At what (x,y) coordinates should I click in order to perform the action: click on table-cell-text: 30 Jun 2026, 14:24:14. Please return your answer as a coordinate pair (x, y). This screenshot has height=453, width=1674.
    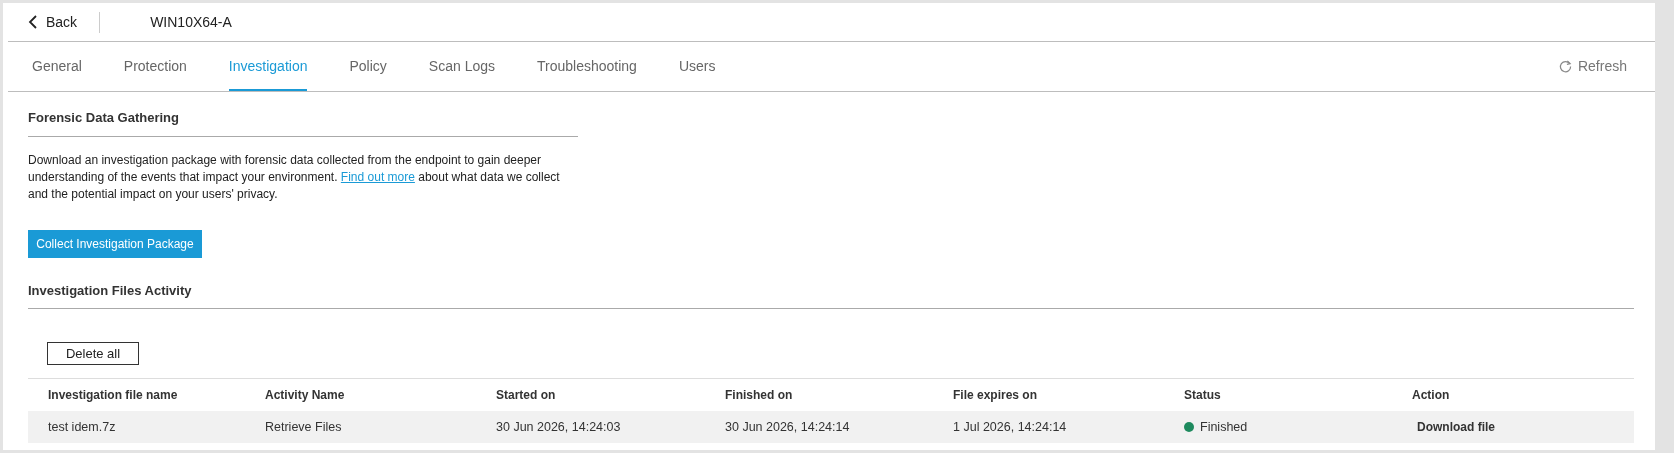
    Looking at the image, I should click on (788, 427).